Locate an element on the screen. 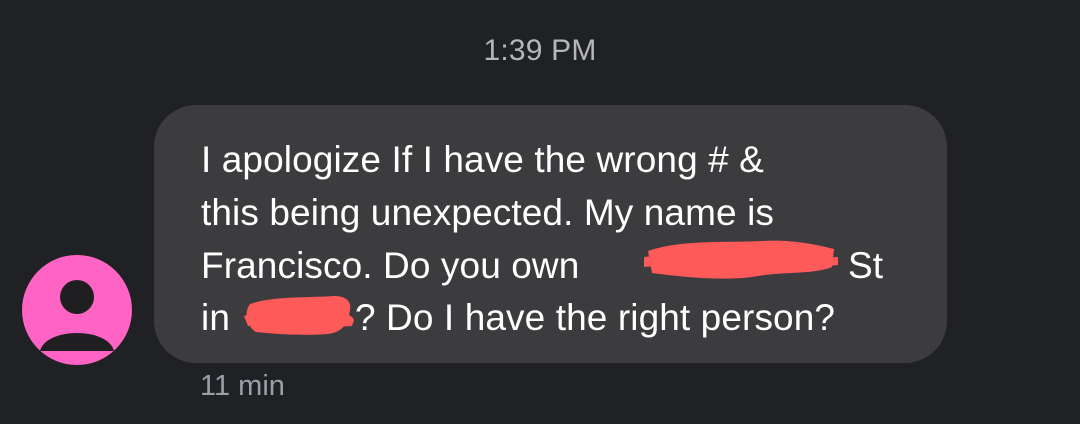  address-redaction is located at coordinates (741, 259).